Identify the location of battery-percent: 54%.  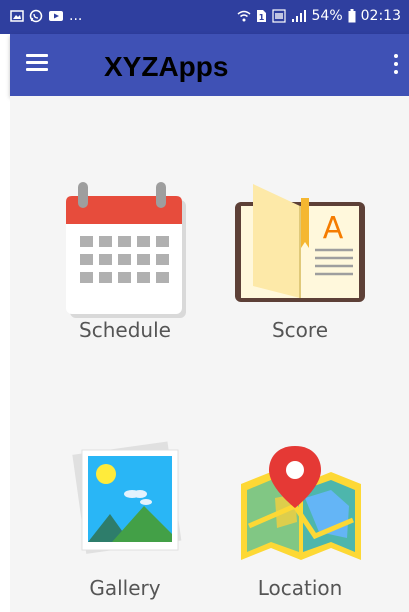
(327, 16).